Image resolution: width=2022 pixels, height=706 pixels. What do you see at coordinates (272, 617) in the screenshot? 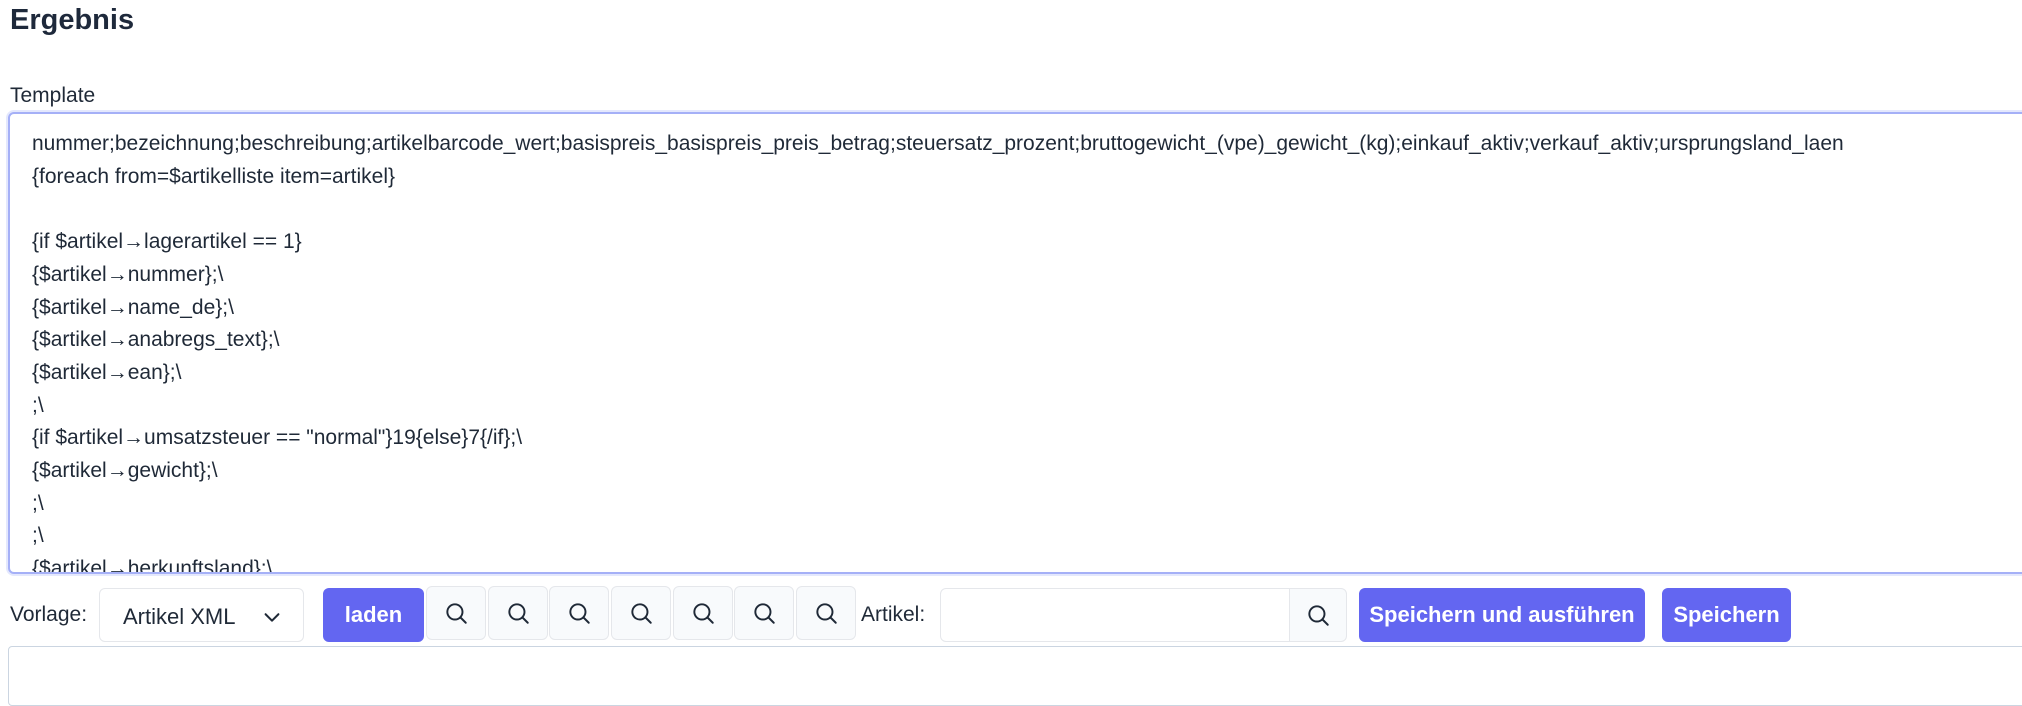
I see `chevron-down-icon` at bounding box center [272, 617].